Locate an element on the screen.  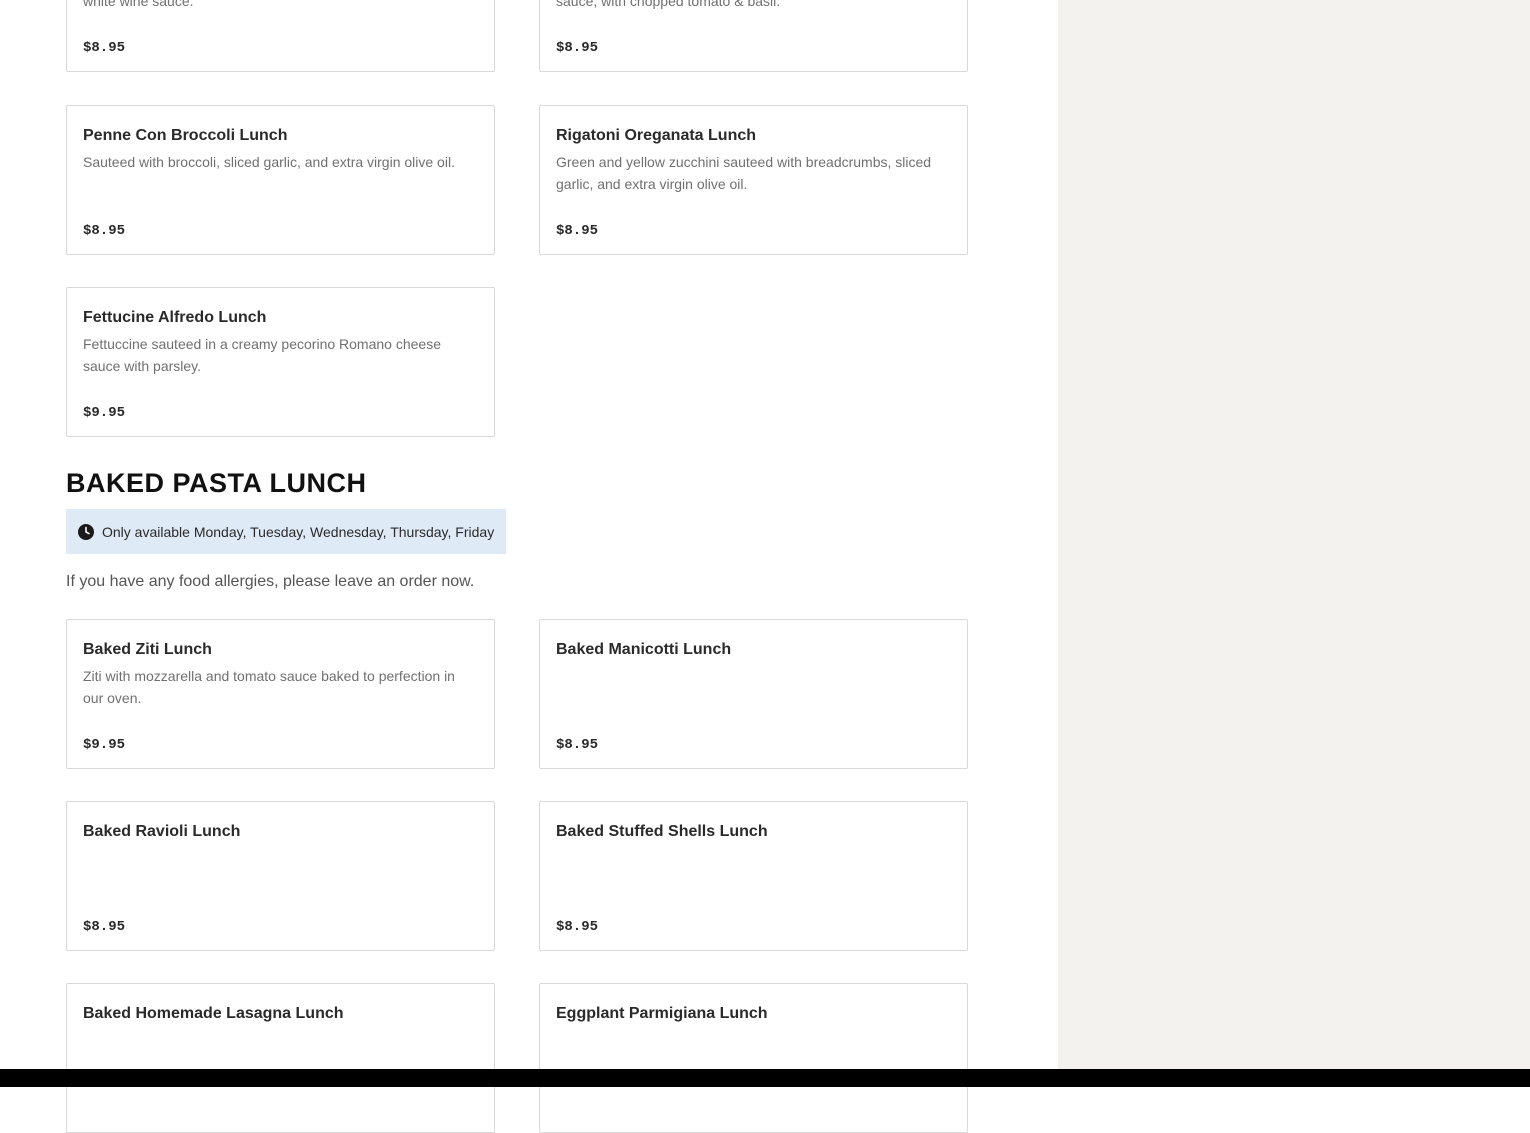
item-name: Baked Ravioli Lunch is located at coordinates (162, 831).